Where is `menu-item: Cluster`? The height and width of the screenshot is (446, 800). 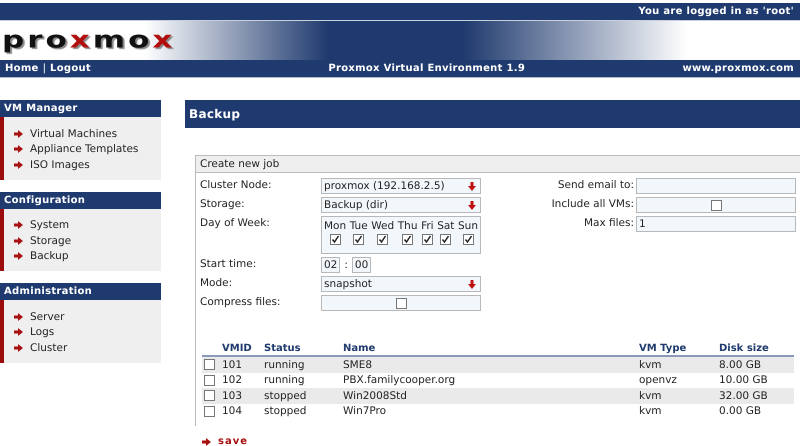
menu-item: Cluster is located at coordinates (49, 348).